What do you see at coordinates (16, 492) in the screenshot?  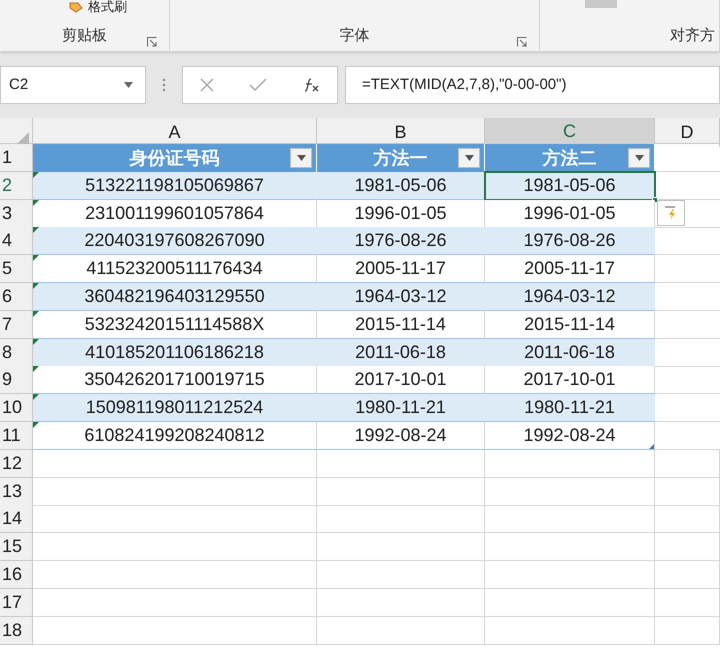 I see `row-header: 13` at bounding box center [16, 492].